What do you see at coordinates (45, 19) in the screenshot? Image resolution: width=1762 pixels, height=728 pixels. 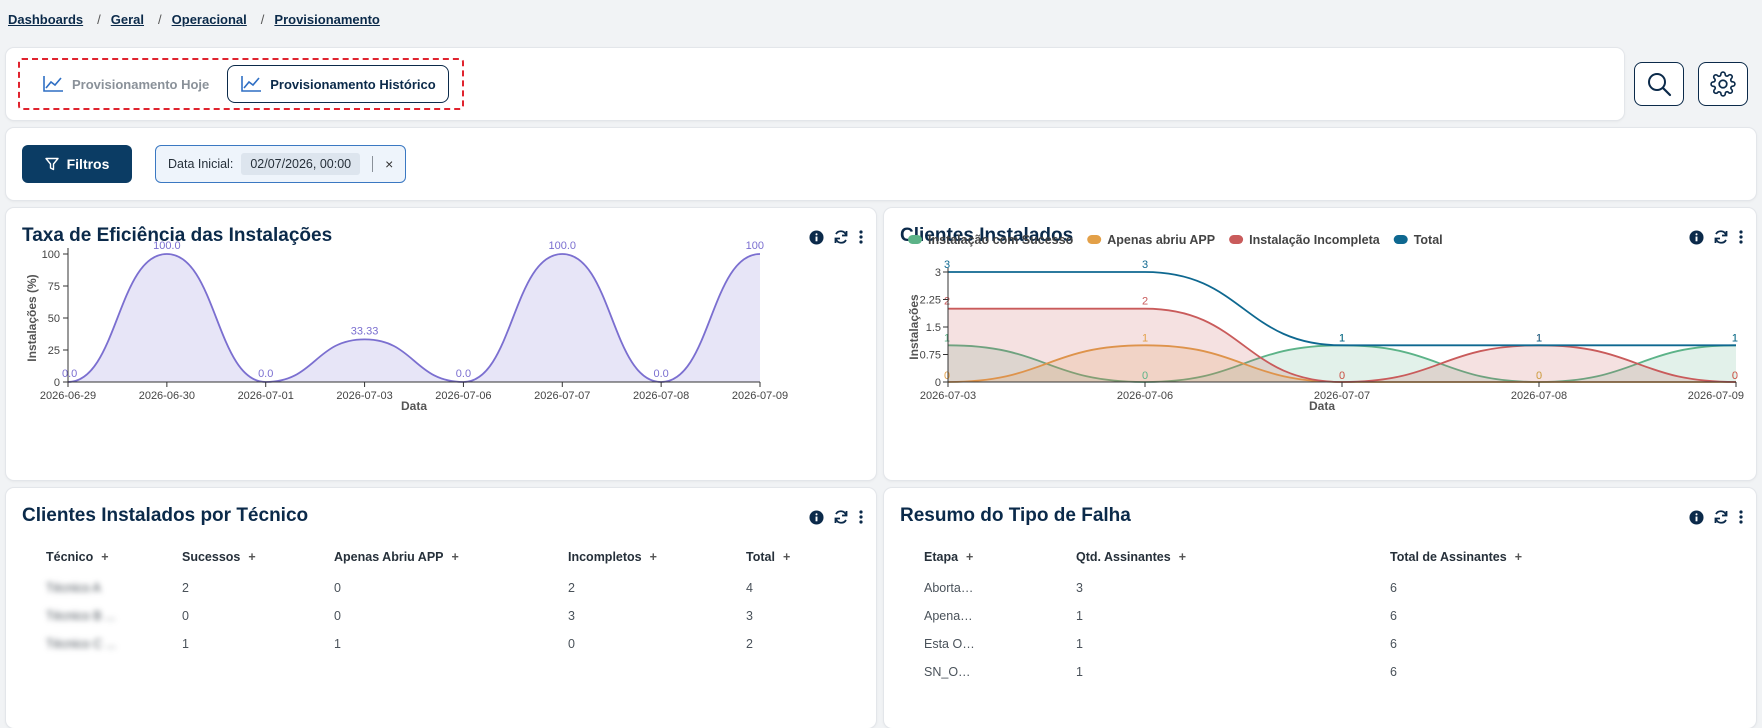 I see `breadcrumb-dashboards: Dashboards` at bounding box center [45, 19].